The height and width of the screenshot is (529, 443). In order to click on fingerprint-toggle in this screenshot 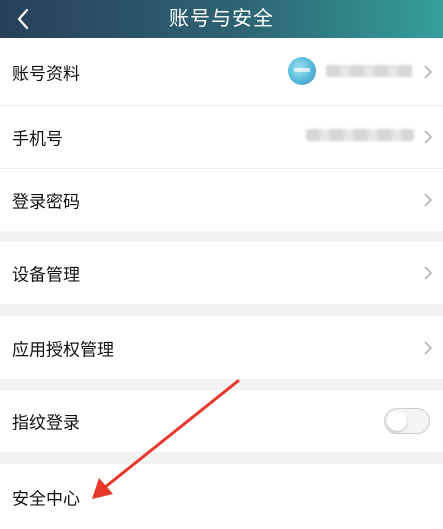, I will do `click(407, 421)`.